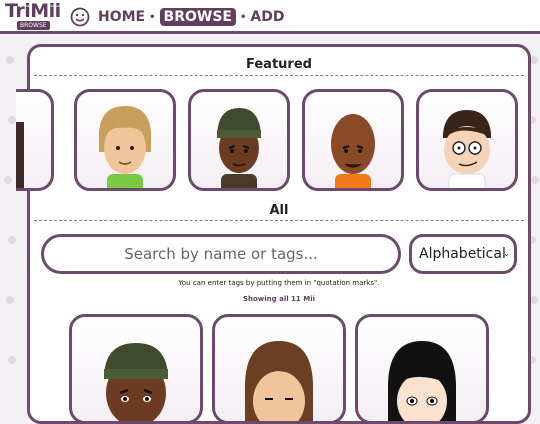 The width and height of the screenshot is (540, 424). What do you see at coordinates (506, 253) in the screenshot?
I see `chevron-down-icon: ⌄` at bounding box center [506, 253].